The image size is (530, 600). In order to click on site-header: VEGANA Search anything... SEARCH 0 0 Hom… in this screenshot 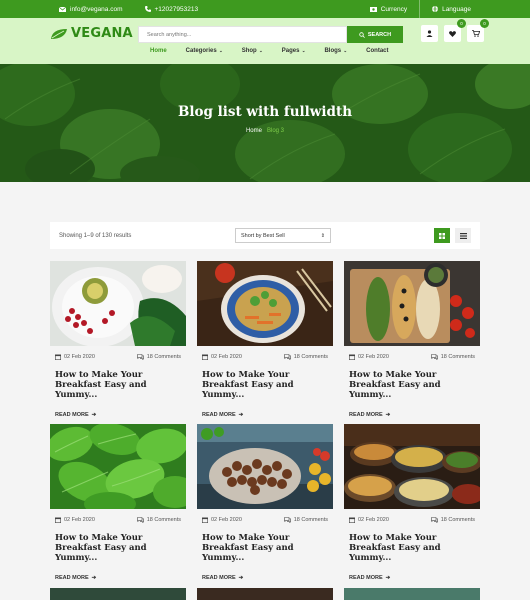, I will do `click(265, 41)`.